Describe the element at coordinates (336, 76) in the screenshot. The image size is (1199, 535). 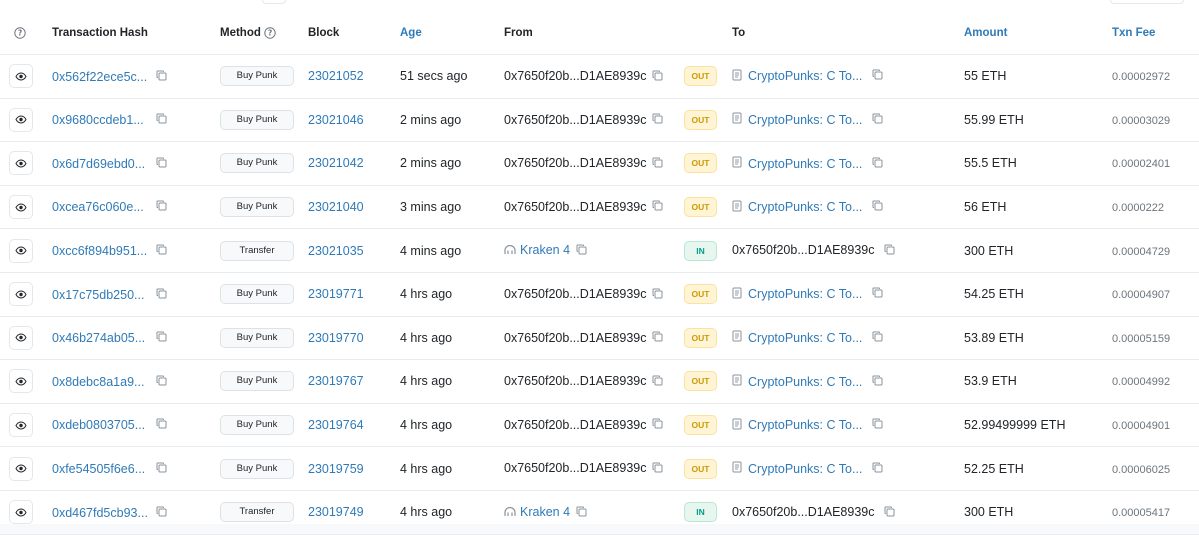
I see `block-link: 23021052` at that location.